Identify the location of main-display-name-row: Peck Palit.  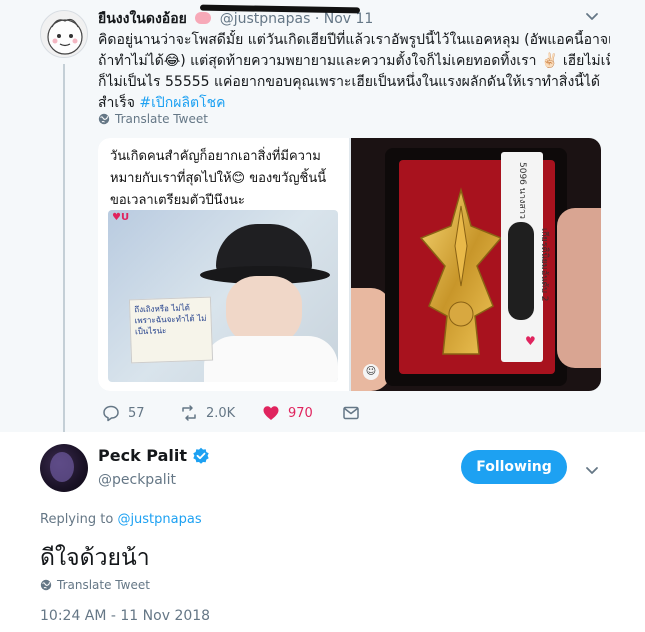
(154, 455).